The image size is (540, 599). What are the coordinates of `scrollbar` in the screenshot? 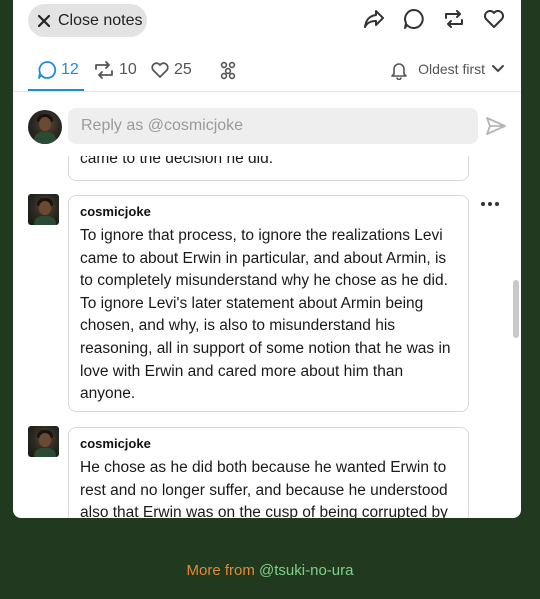 It's located at (516, 309).